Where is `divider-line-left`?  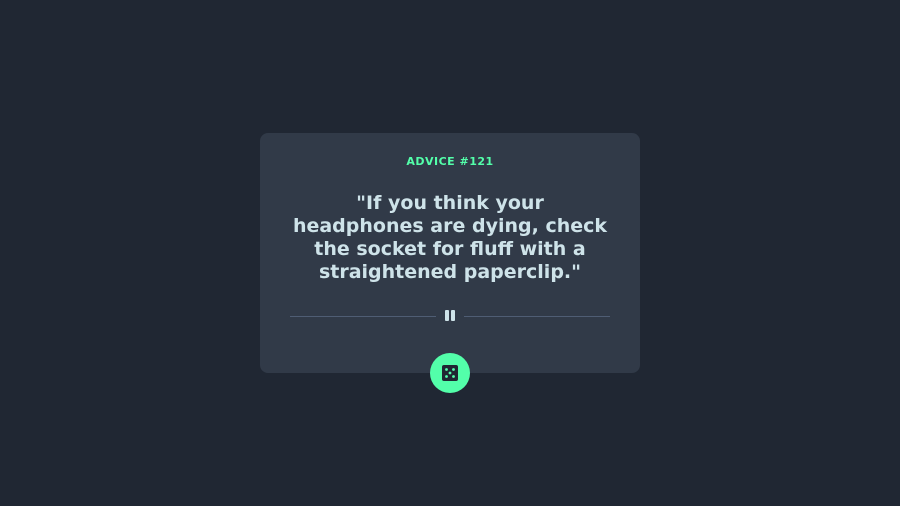
divider-line-left is located at coordinates (363, 316).